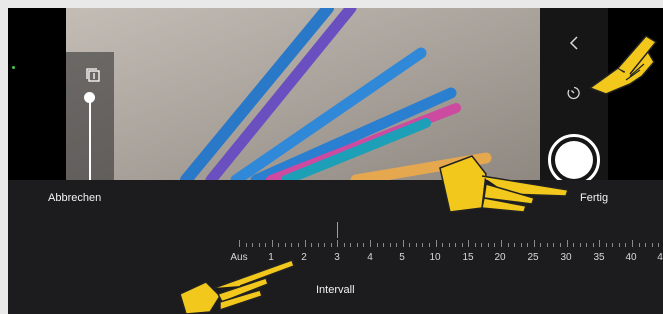 This screenshot has height=314, width=663. Describe the element at coordinates (594, 198) in the screenshot. I see `done-button: Fertig` at that location.